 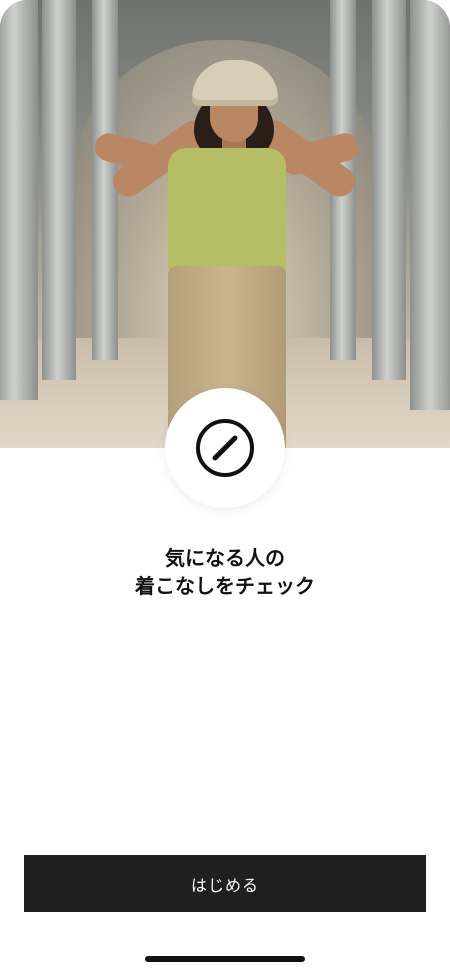 I want to click on model-hat, so click(x=235, y=83).